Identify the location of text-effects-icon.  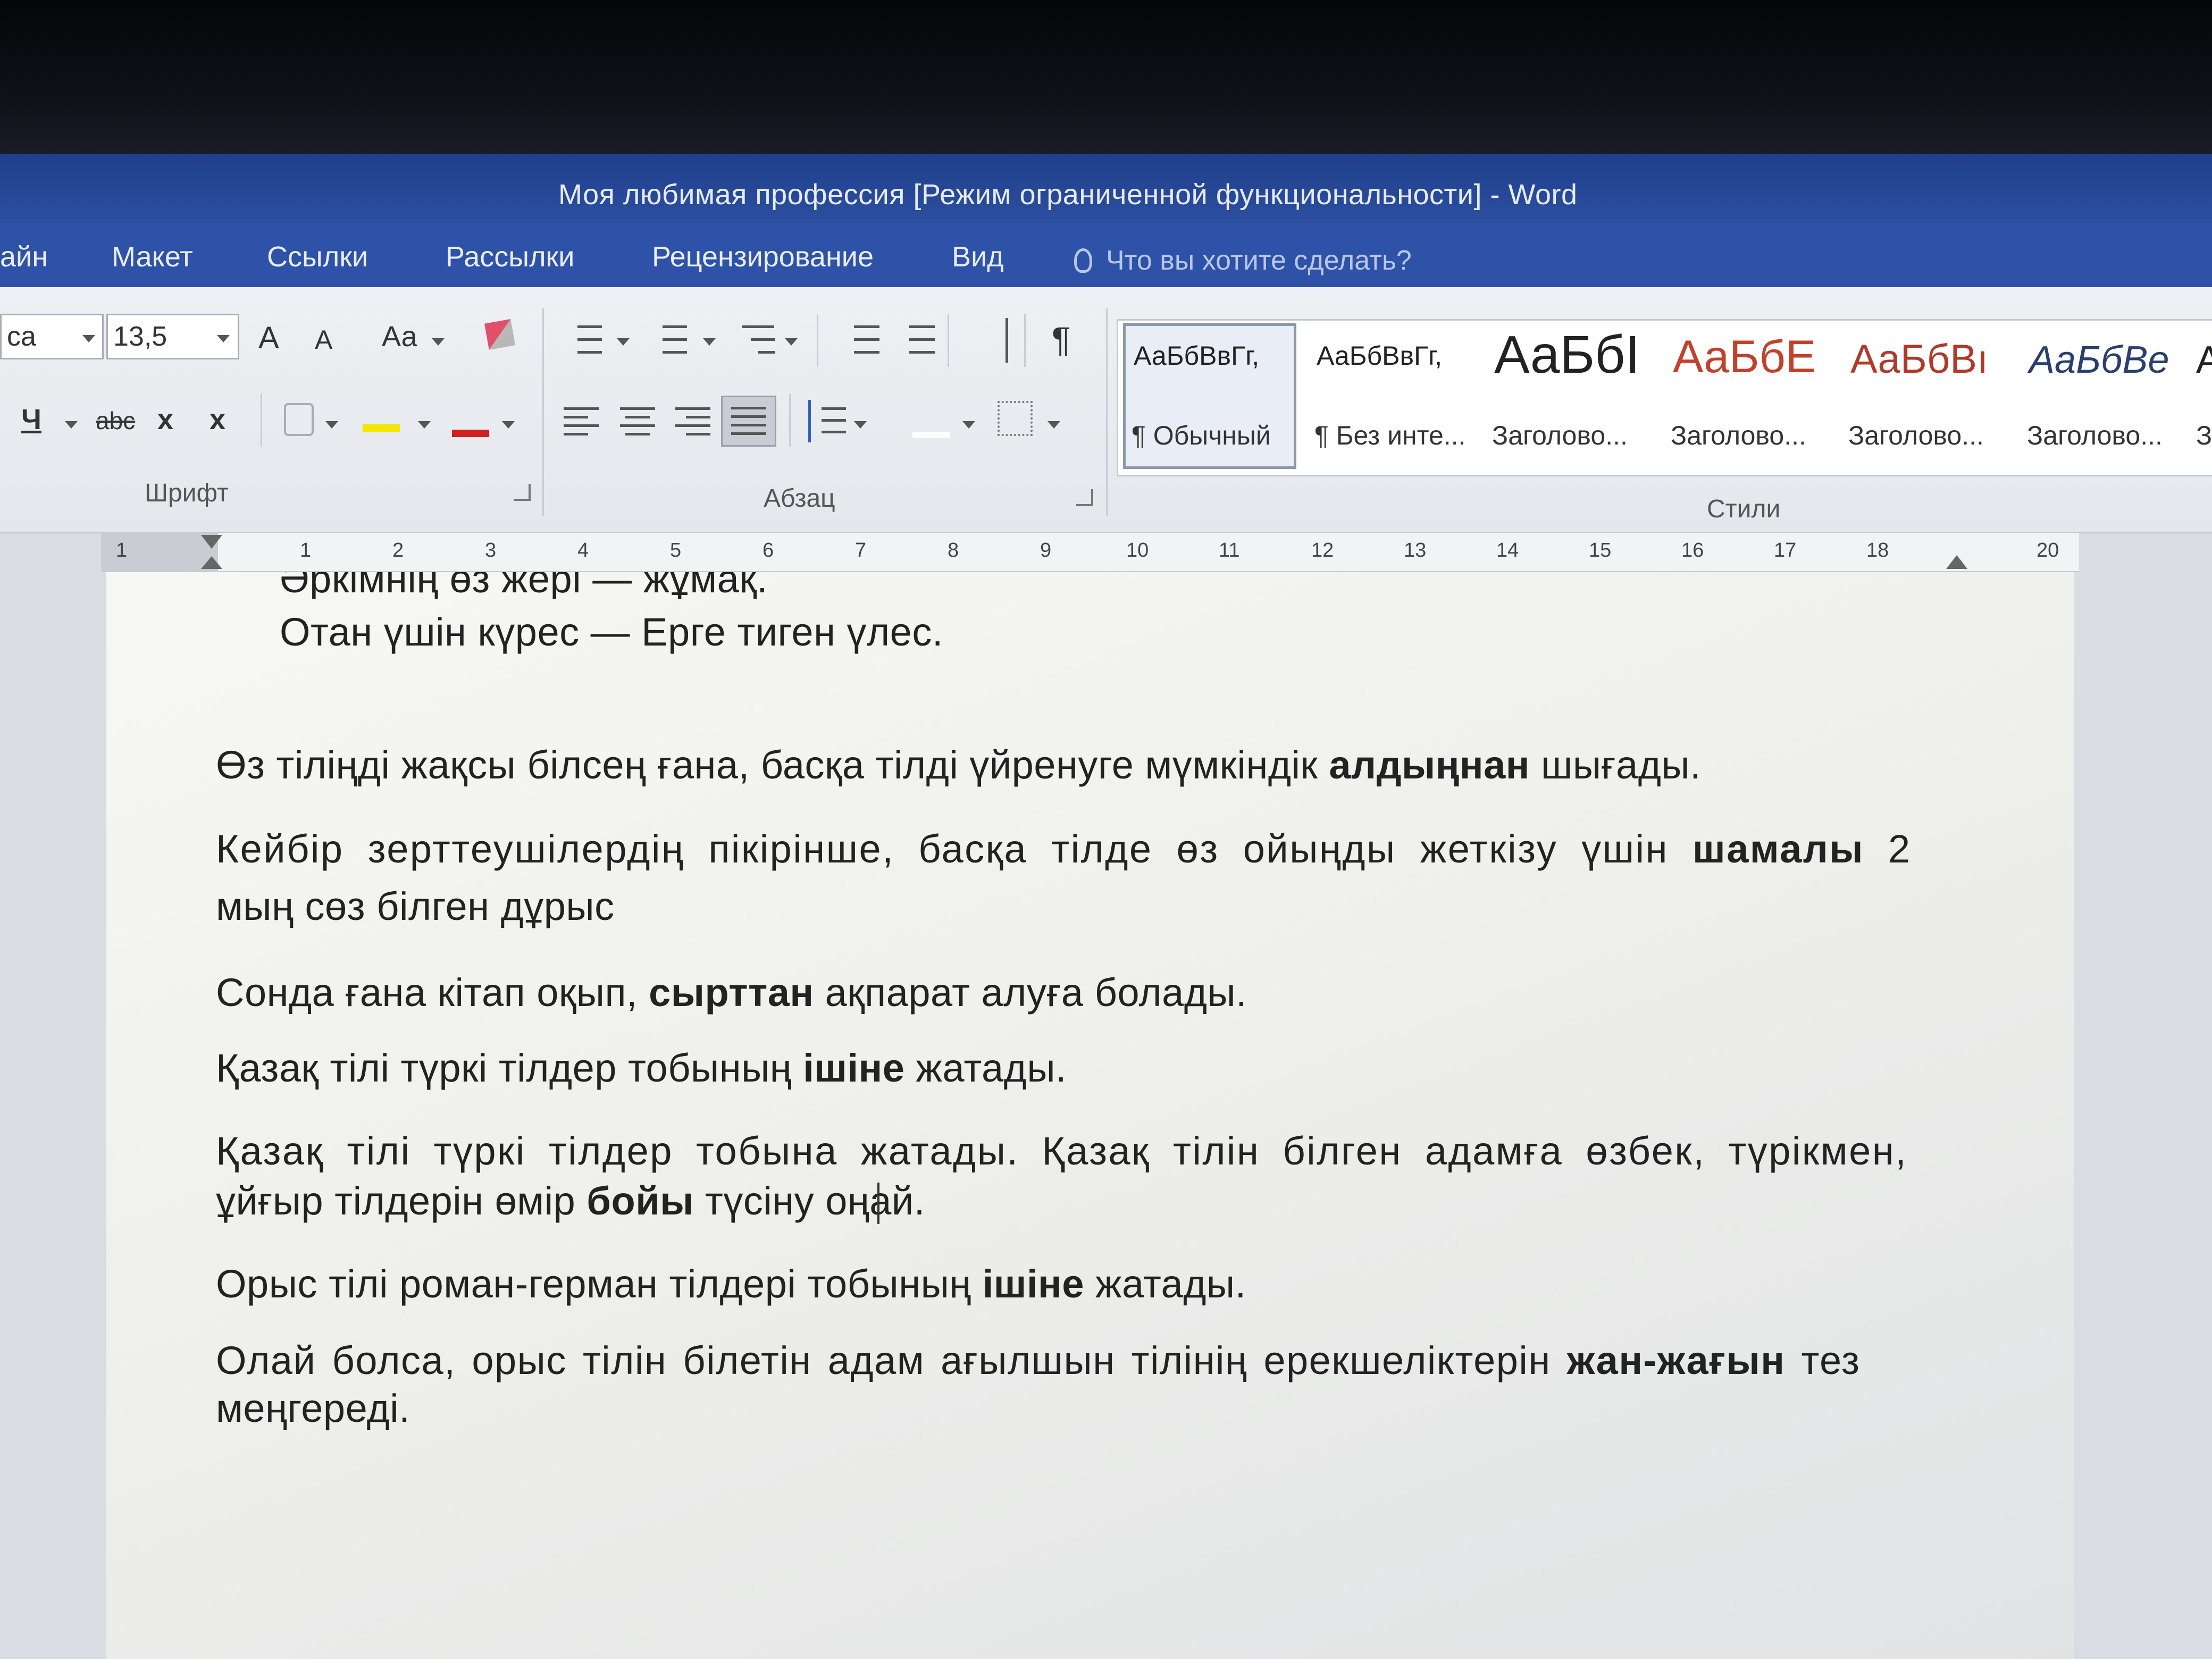
(299, 419).